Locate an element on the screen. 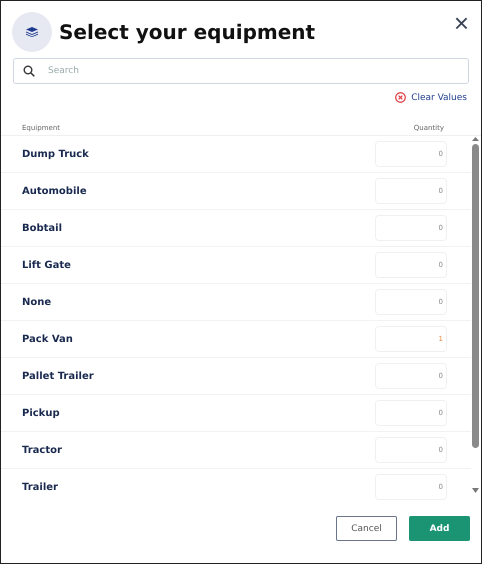 The image size is (482, 564). equipment-name: Automobile is located at coordinates (54, 191).